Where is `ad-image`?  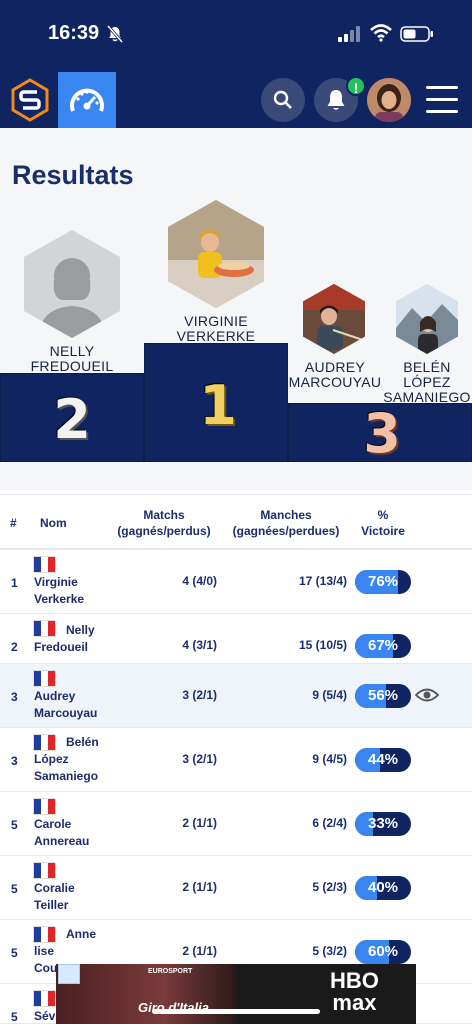
ad-image is located at coordinates (146, 994).